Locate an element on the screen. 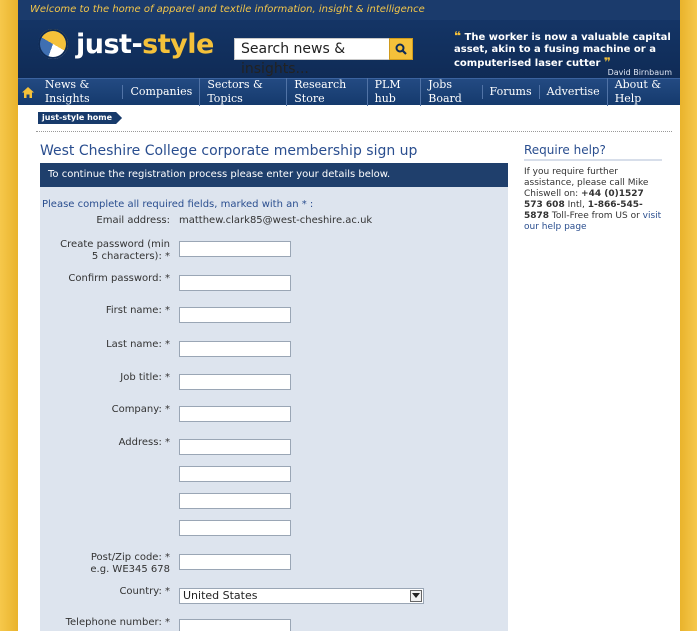 This screenshot has width=697, height=631. search-icon is located at coordinates (401, 49).